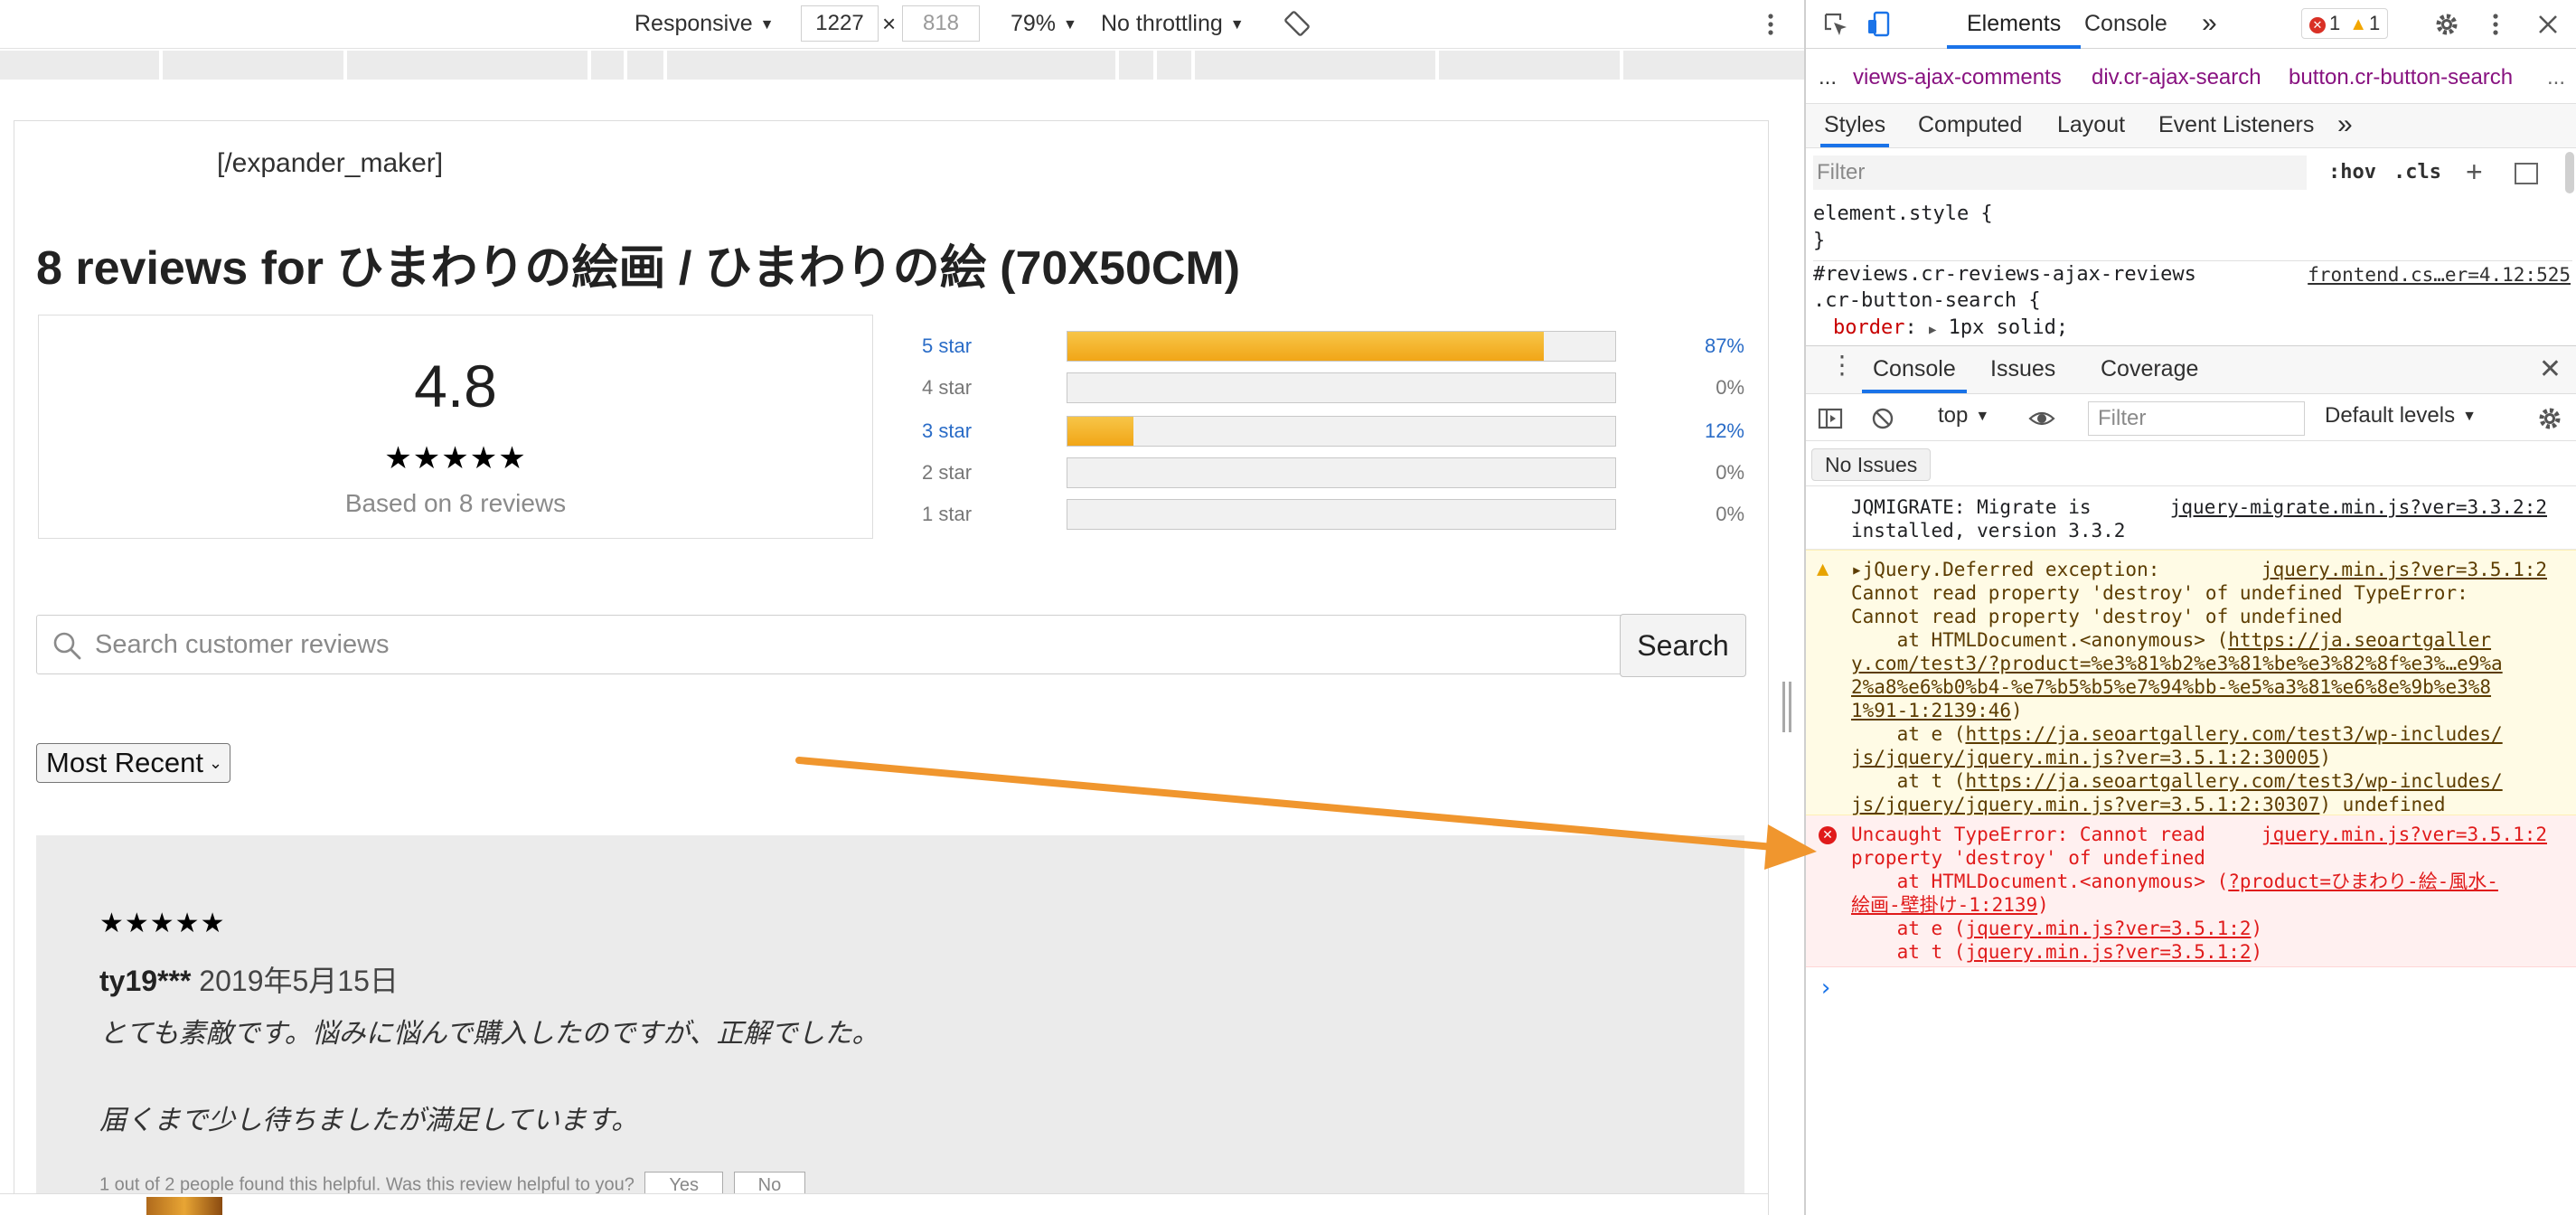  I want to click on sort-select: Most Recent ⌄, so click(133, 763).